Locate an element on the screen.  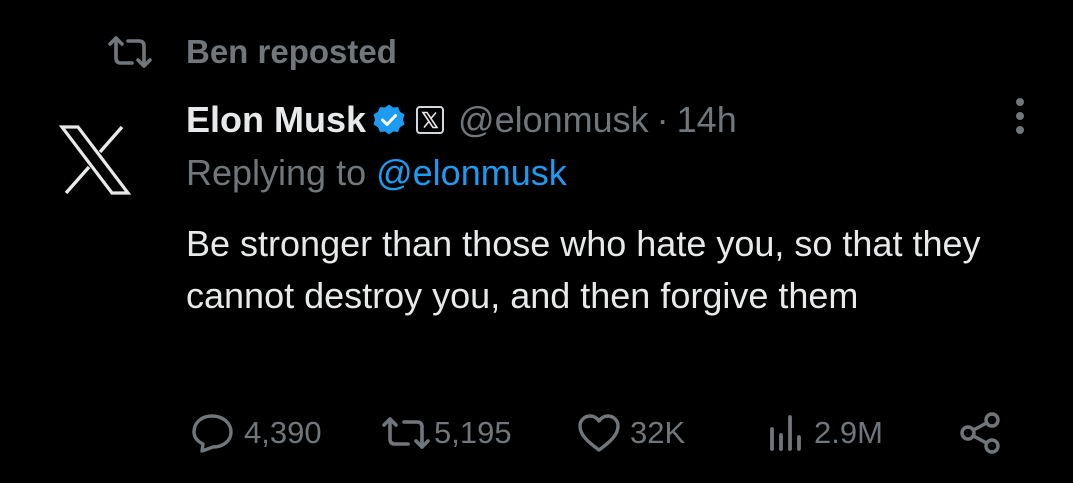
share-button is located at coordinates (980, 433).